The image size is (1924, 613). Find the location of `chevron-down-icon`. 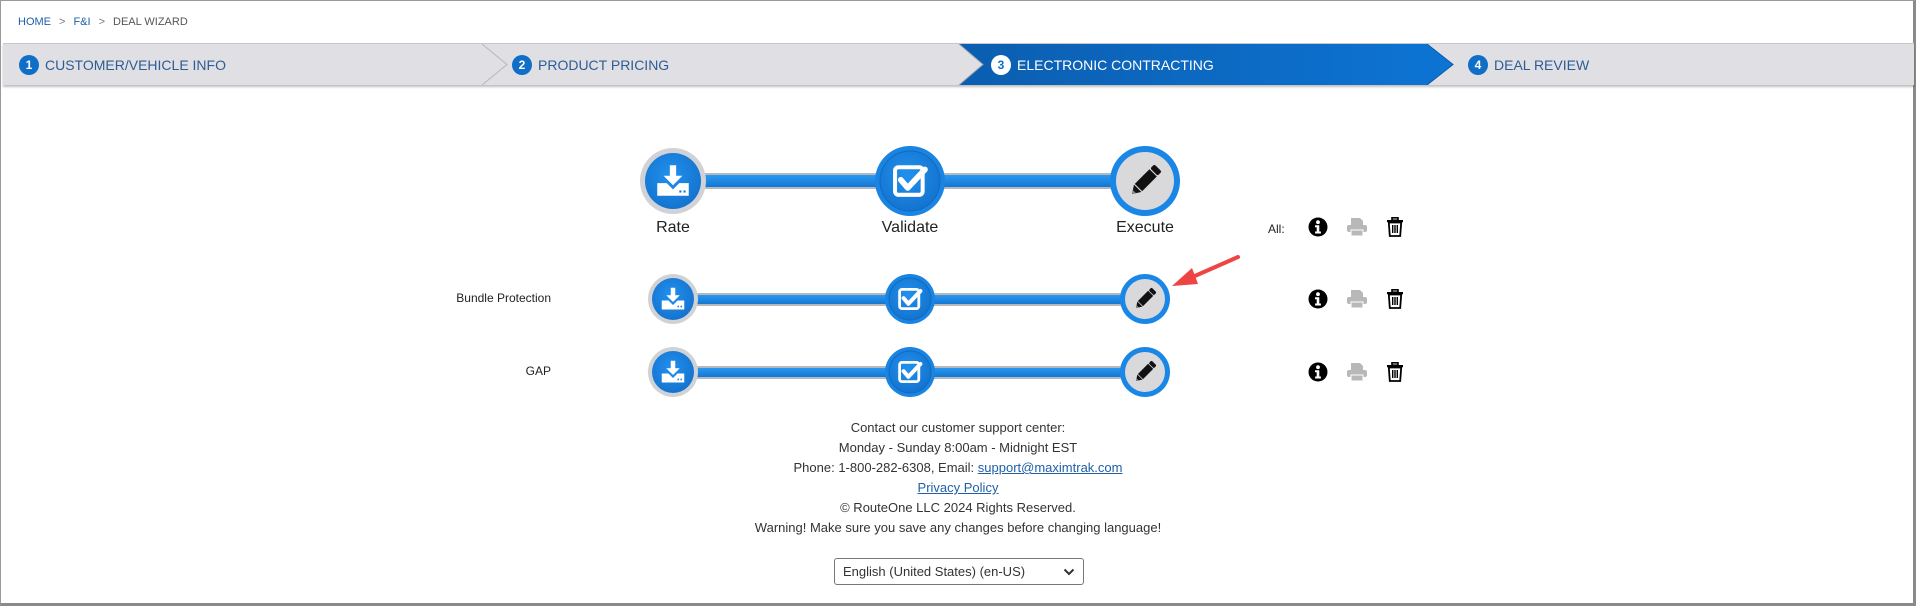

chevron-down-icon is located at coordinates (1069, 571).